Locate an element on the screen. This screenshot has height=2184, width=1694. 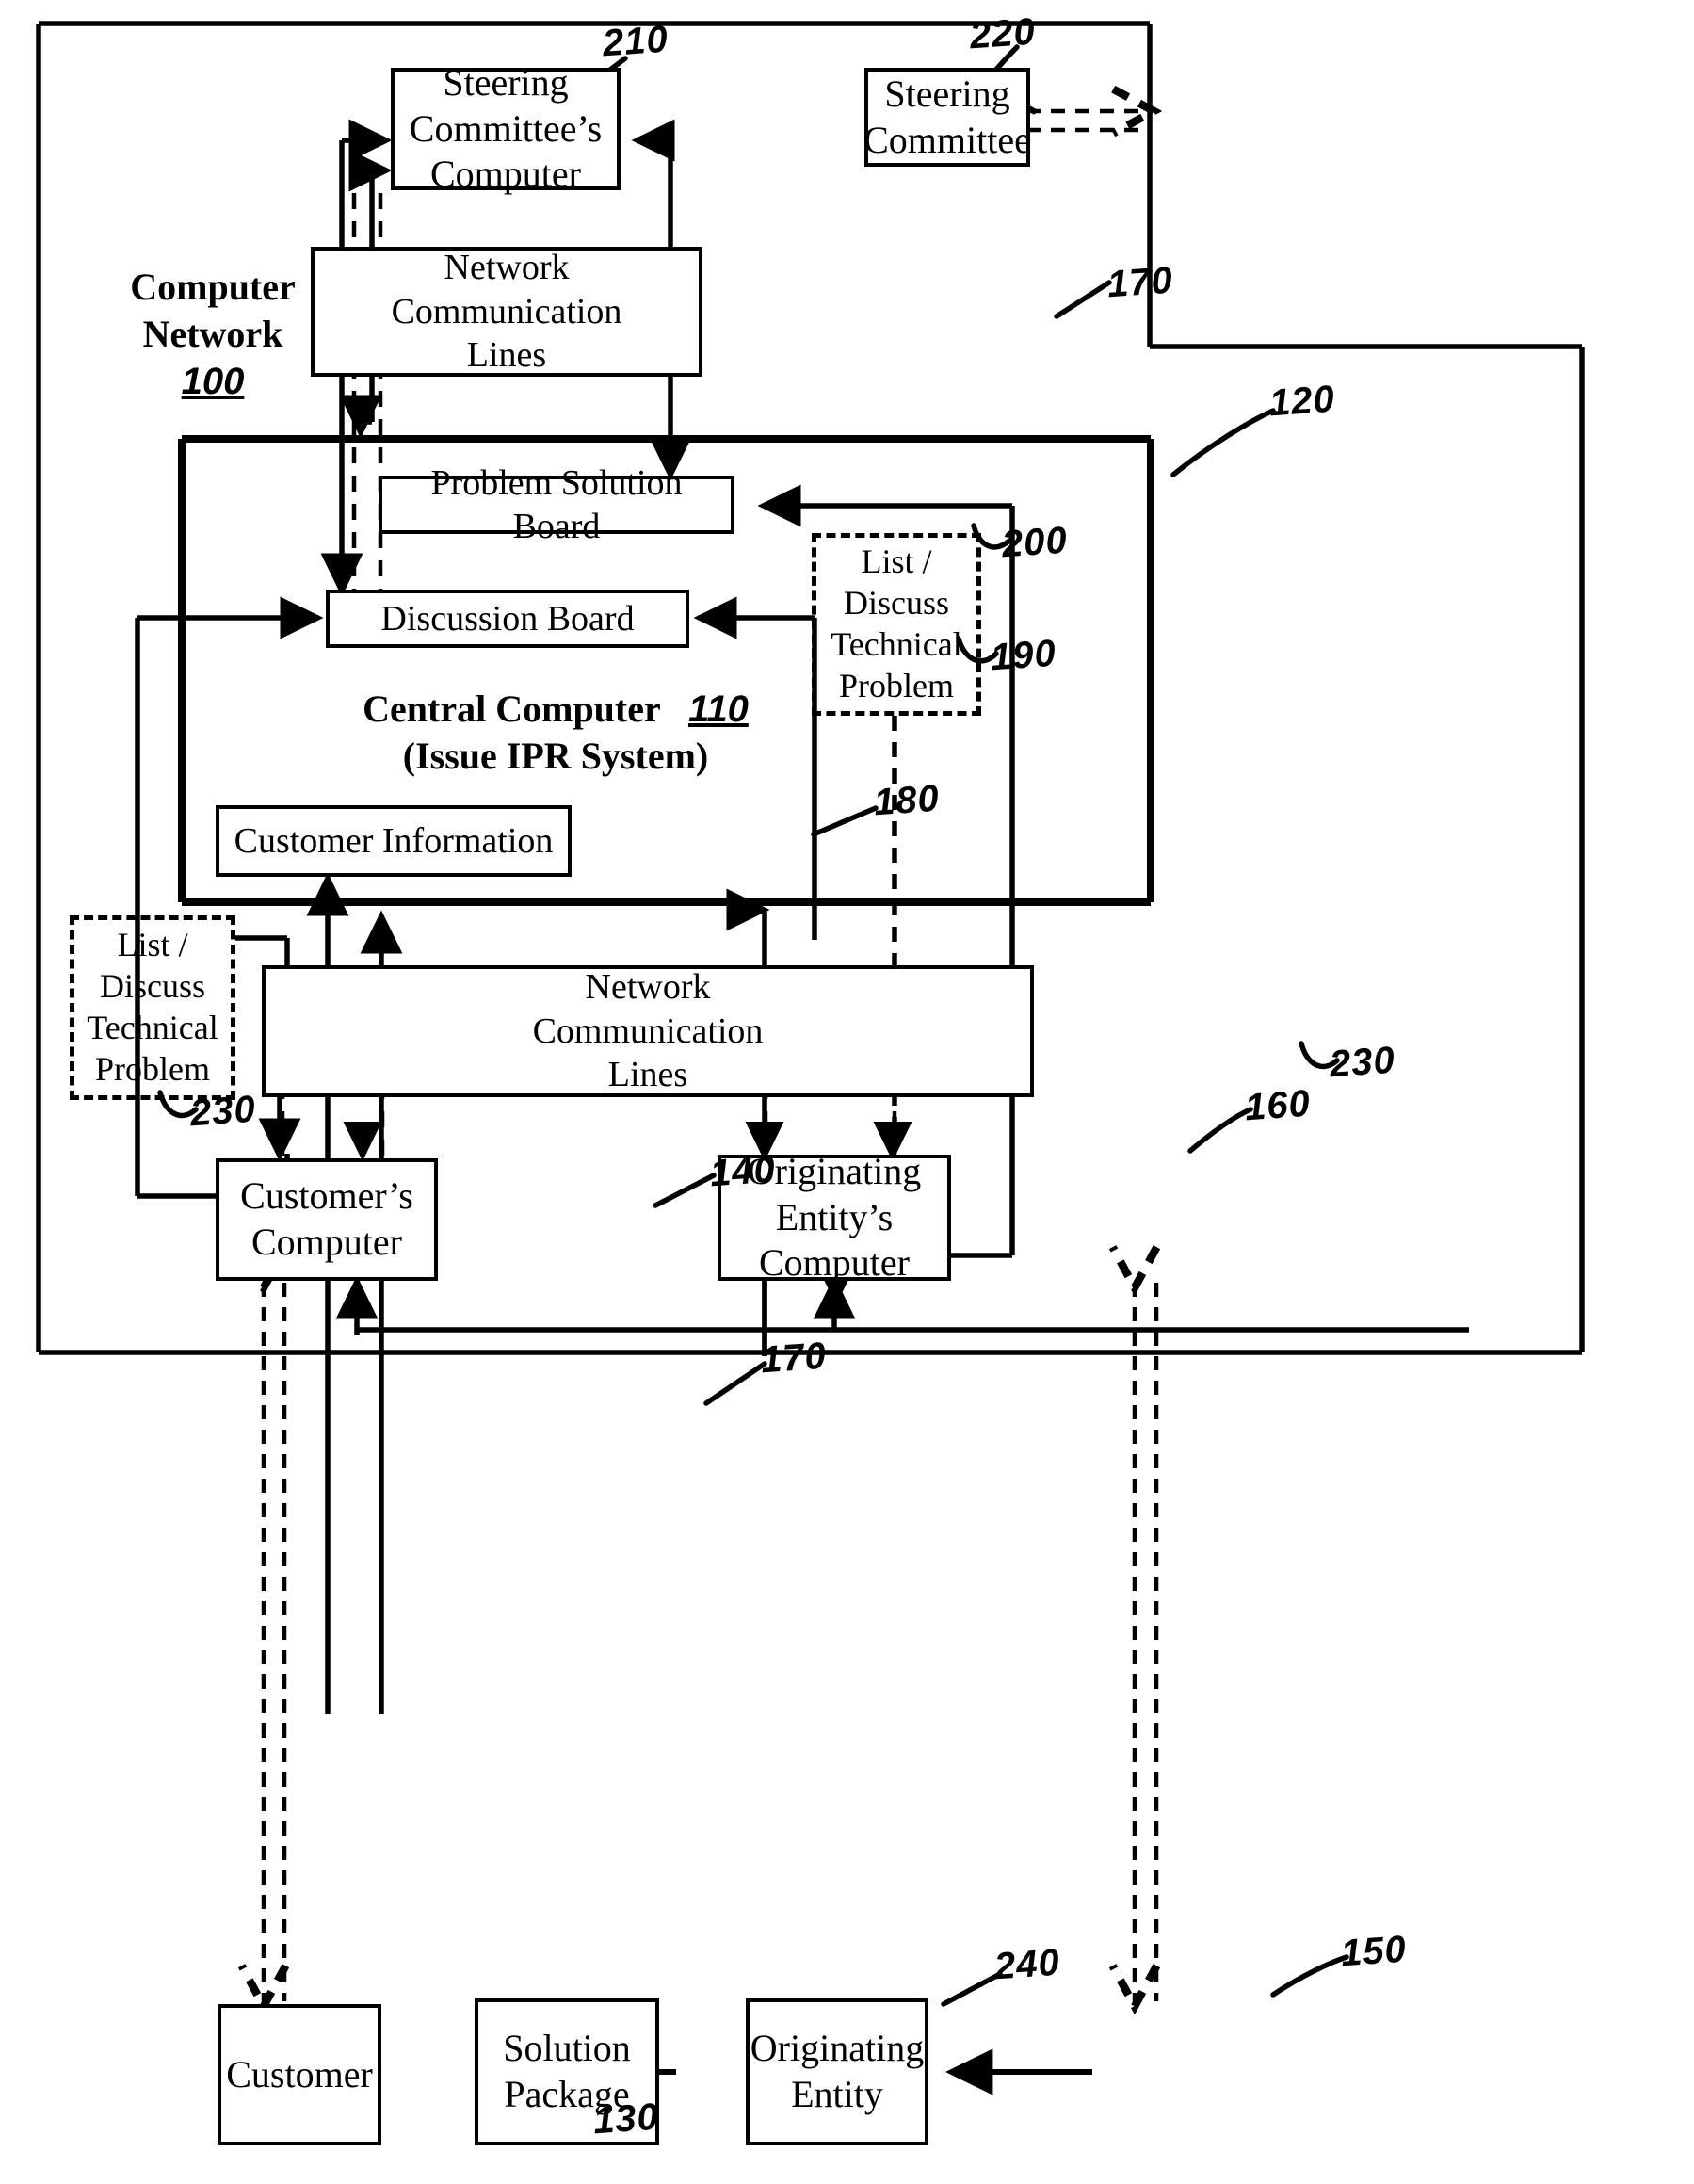
computer-network-label-line2: Network is located at coordinates (212, 334).